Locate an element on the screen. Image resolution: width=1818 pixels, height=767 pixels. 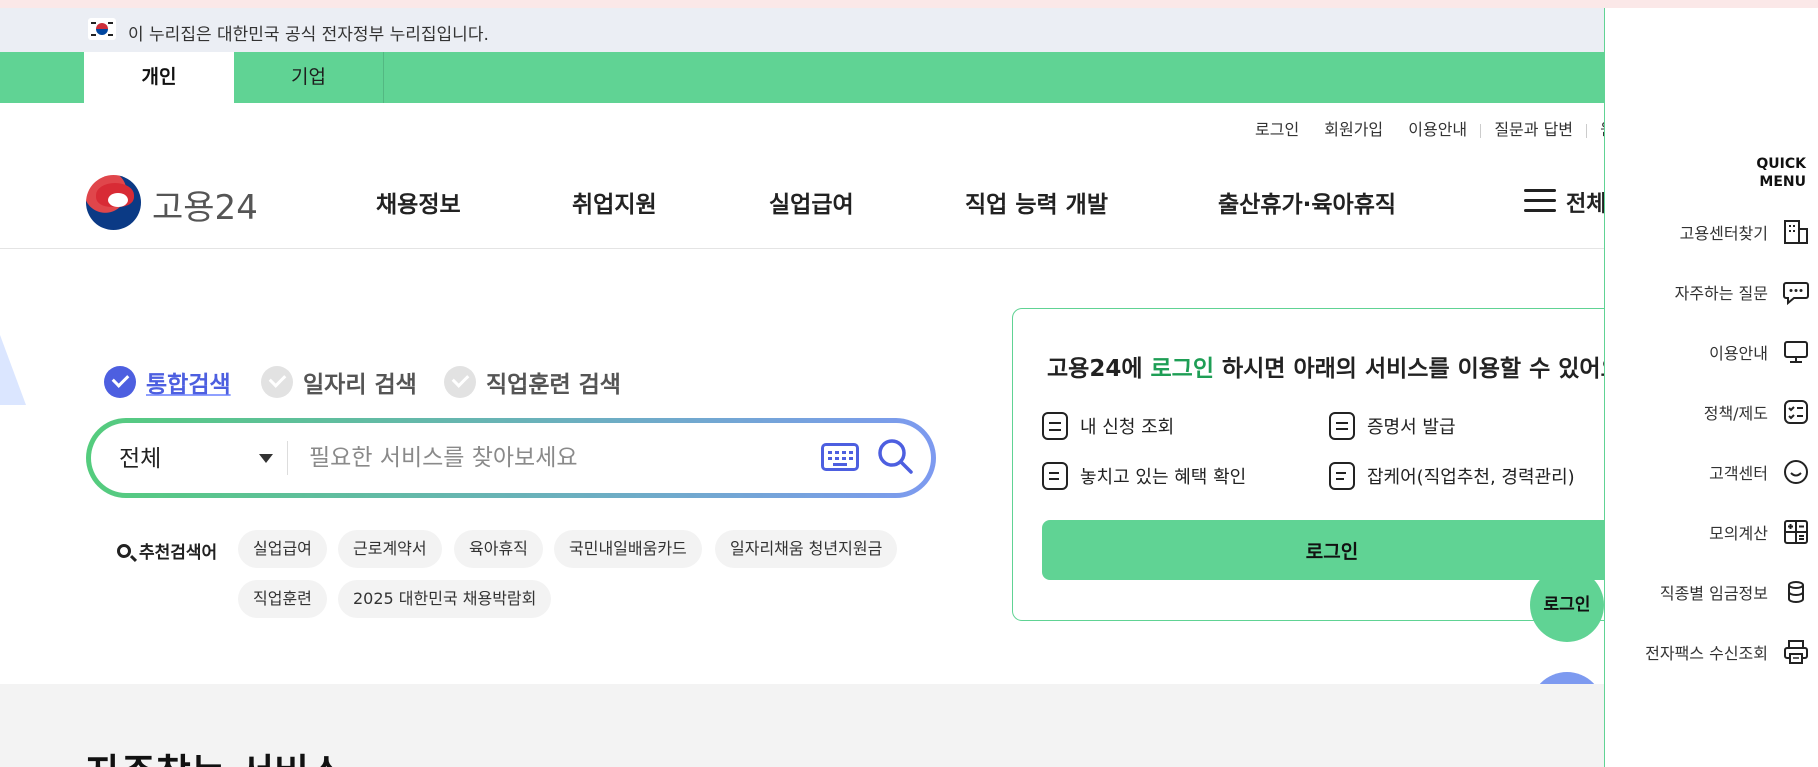
service-jobcare: 잡케어(직업추천, 경력관리) is located at coordinates (1452, 476).